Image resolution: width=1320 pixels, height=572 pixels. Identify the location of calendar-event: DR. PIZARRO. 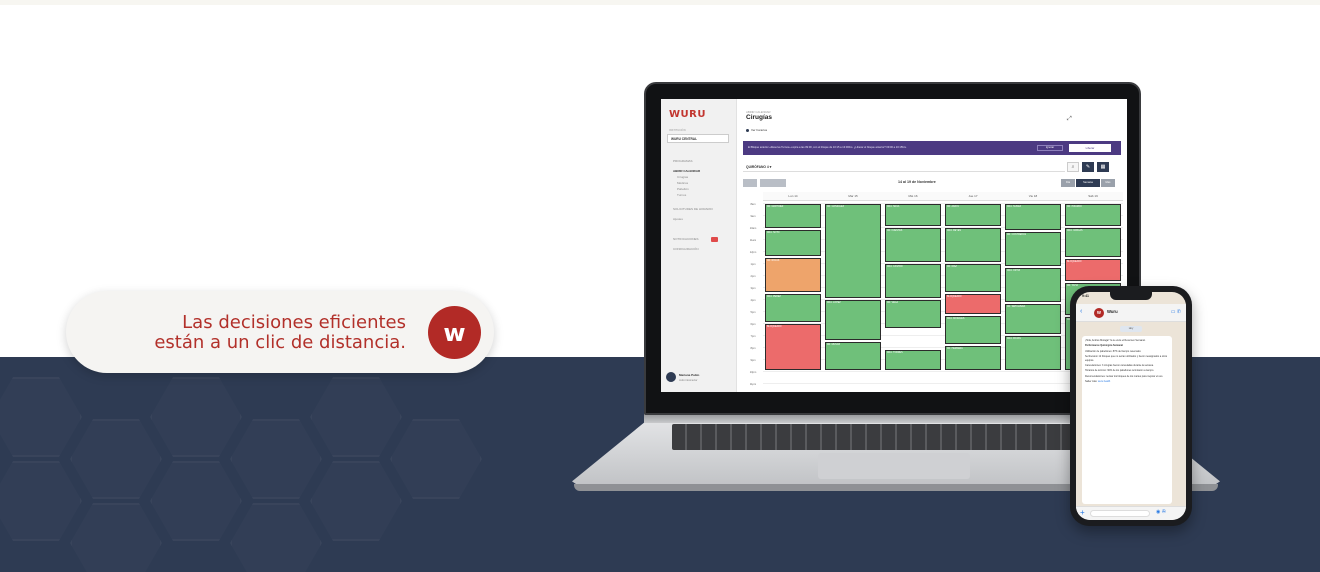
(1093, 215).